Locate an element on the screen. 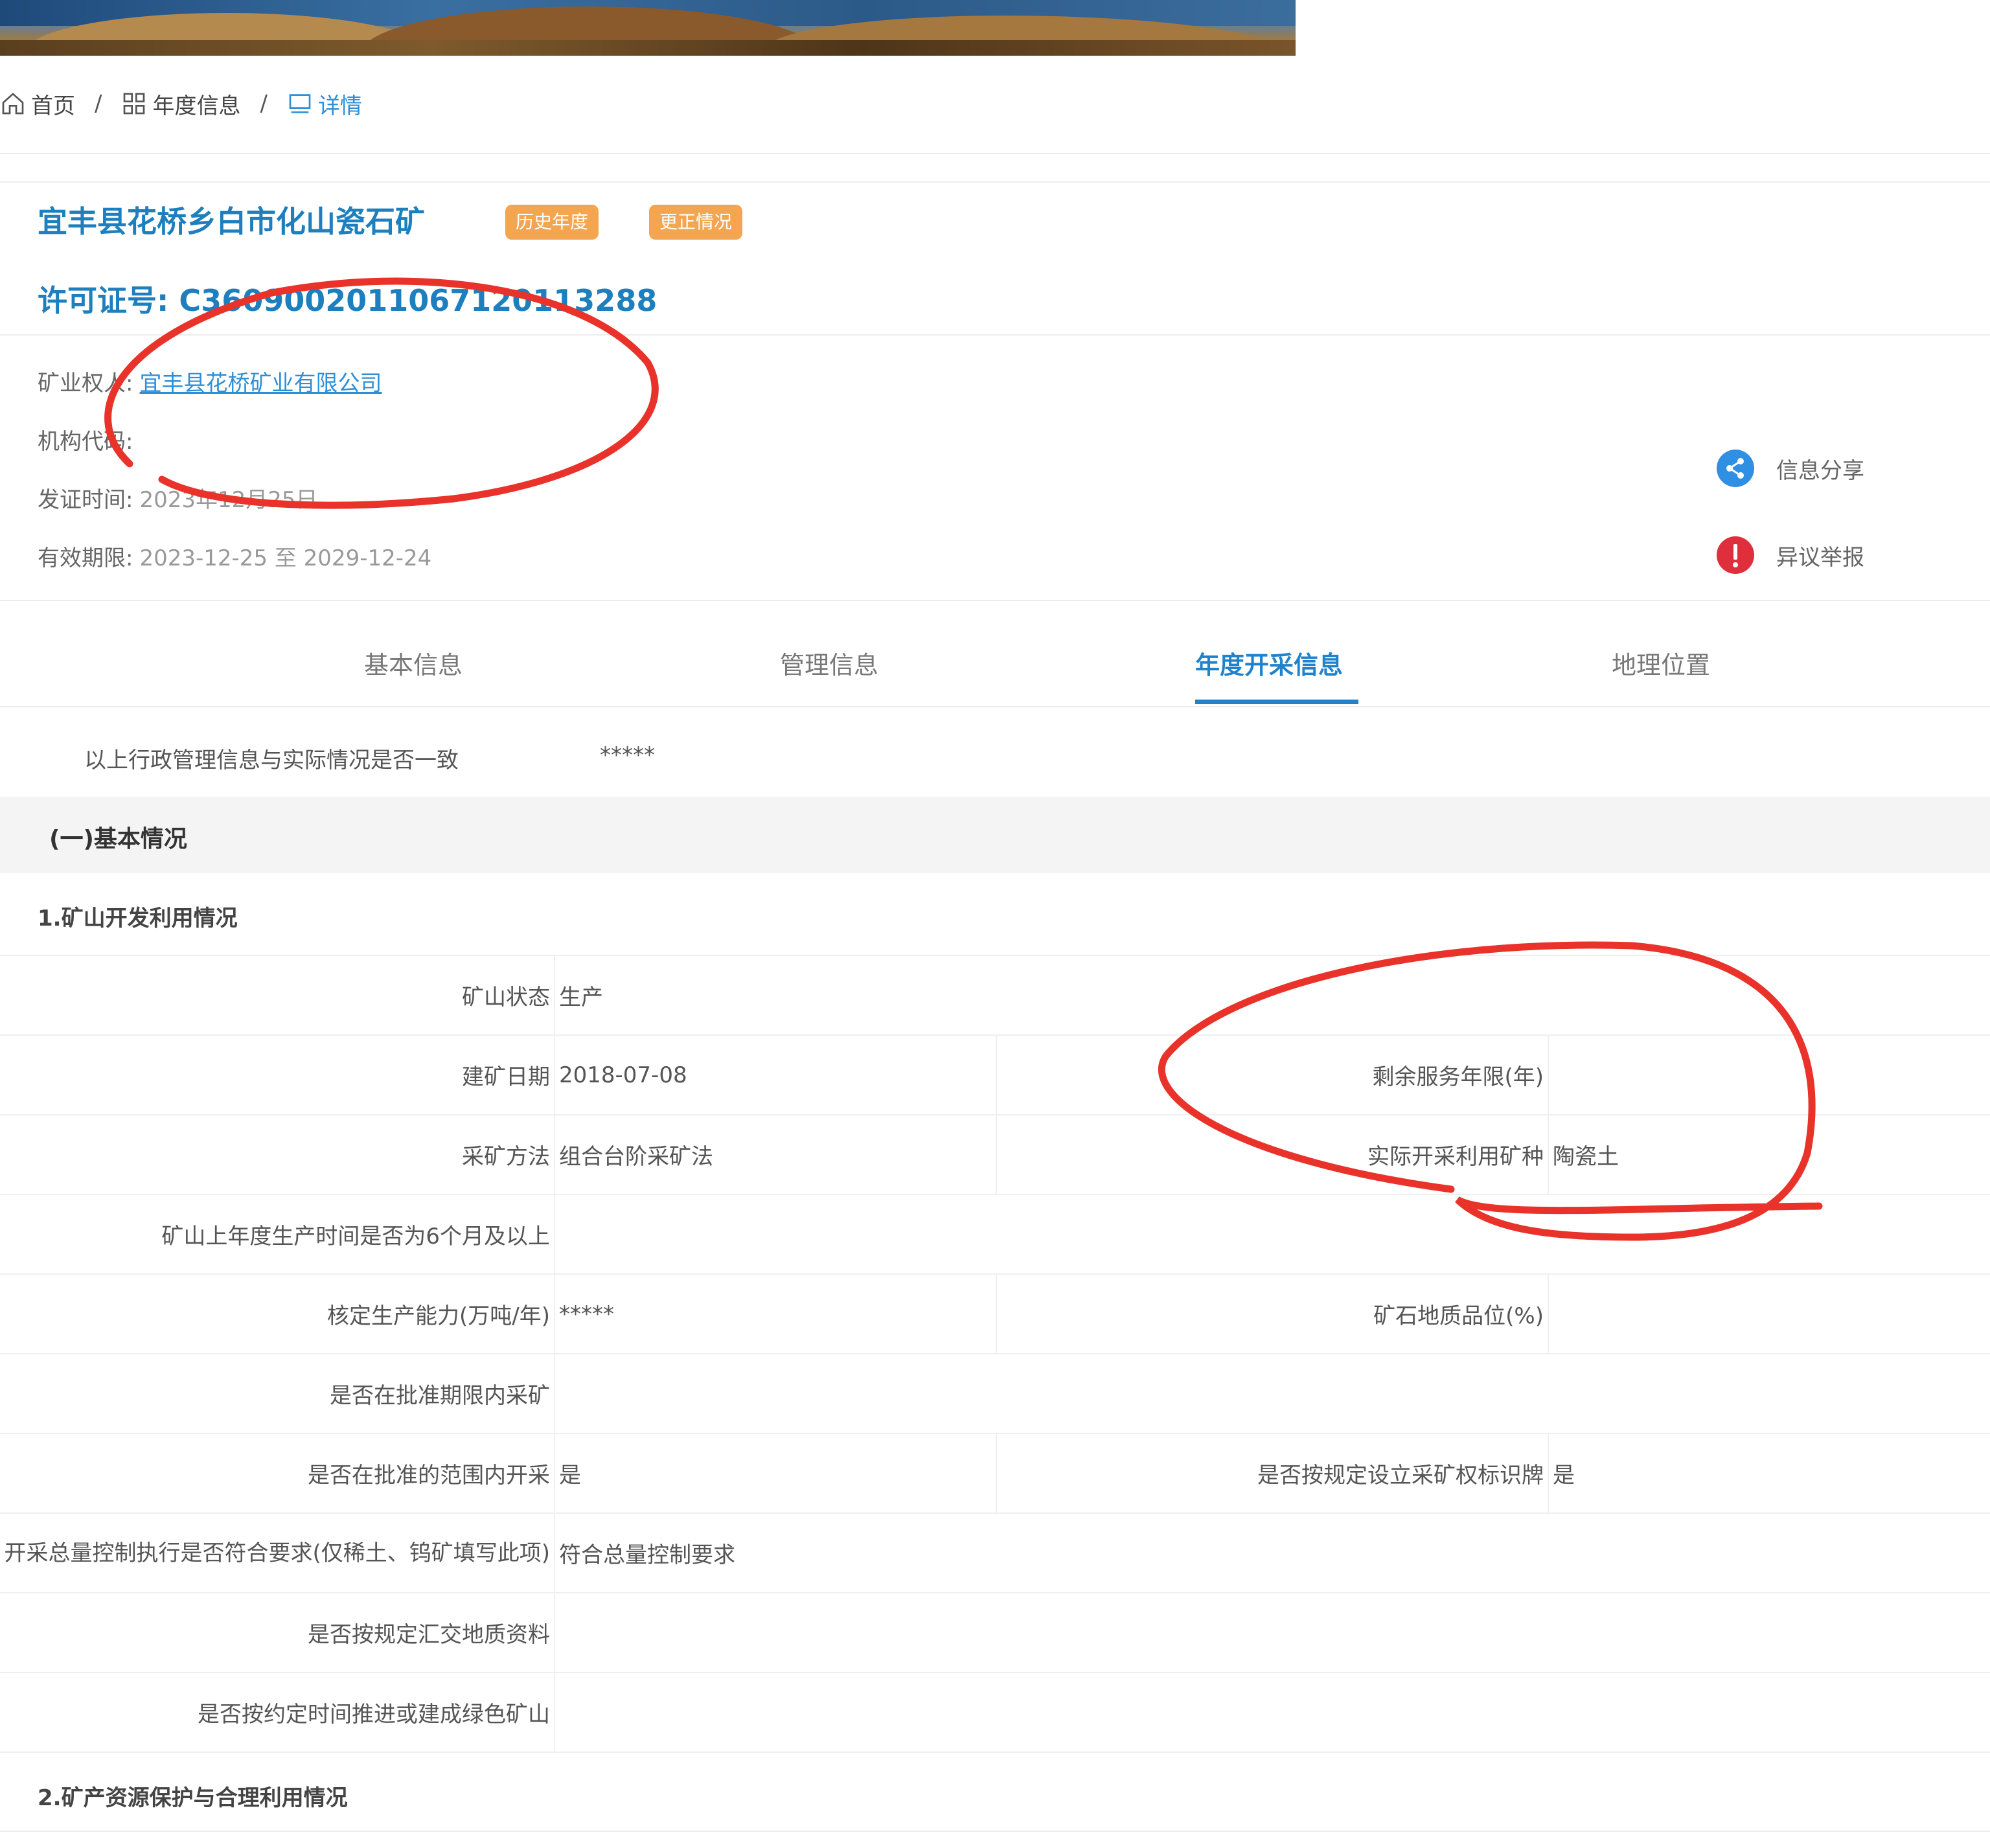  tab-management-info: 管理信息 is located at coordinates (829, 663).